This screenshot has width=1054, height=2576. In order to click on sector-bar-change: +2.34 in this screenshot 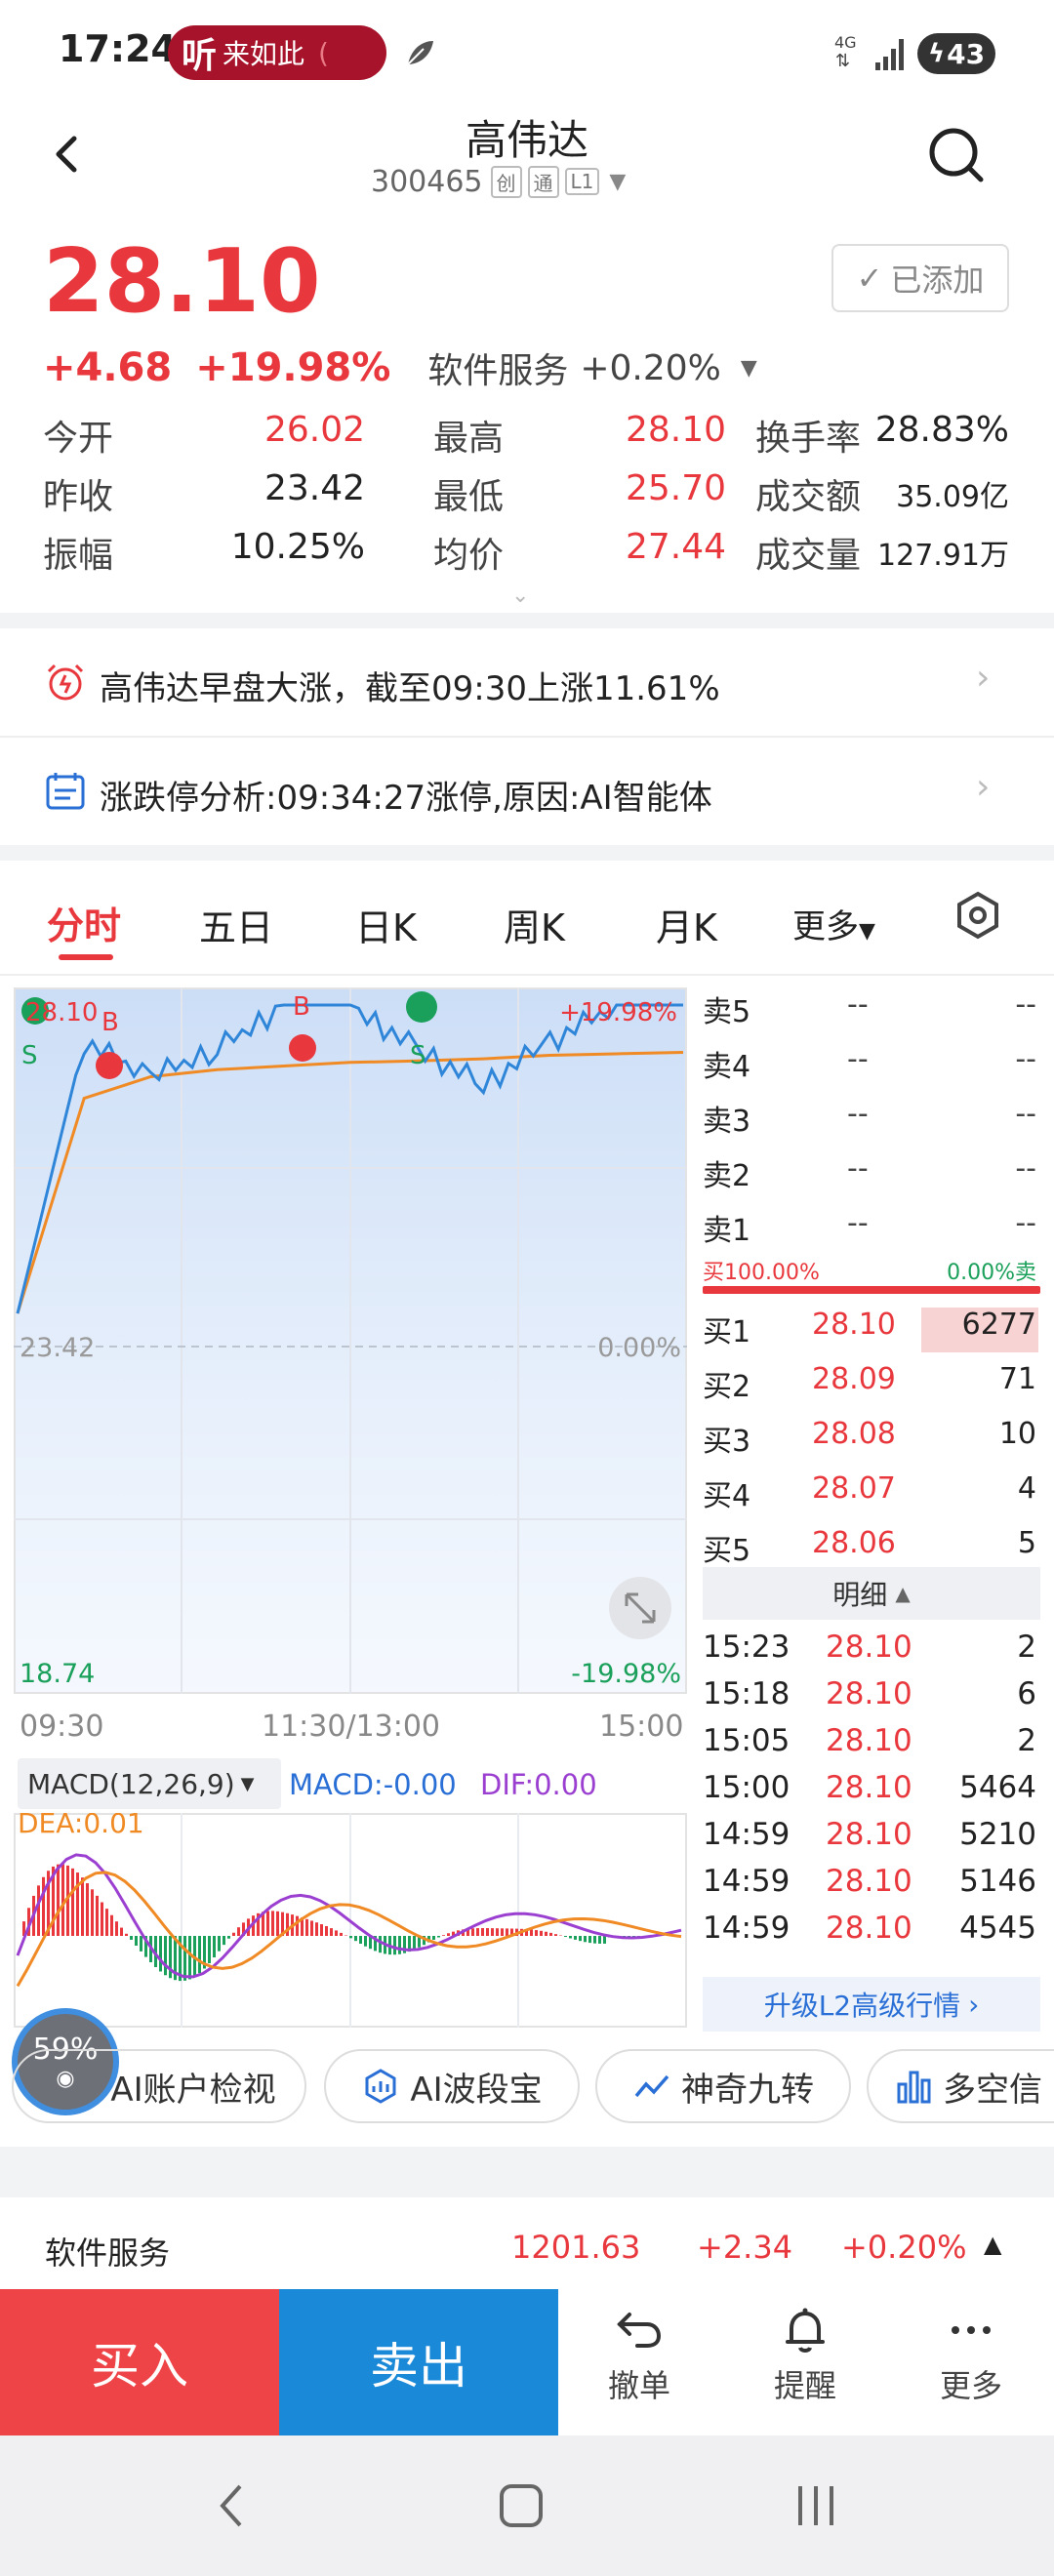, I will do `click(745, 2247)`.